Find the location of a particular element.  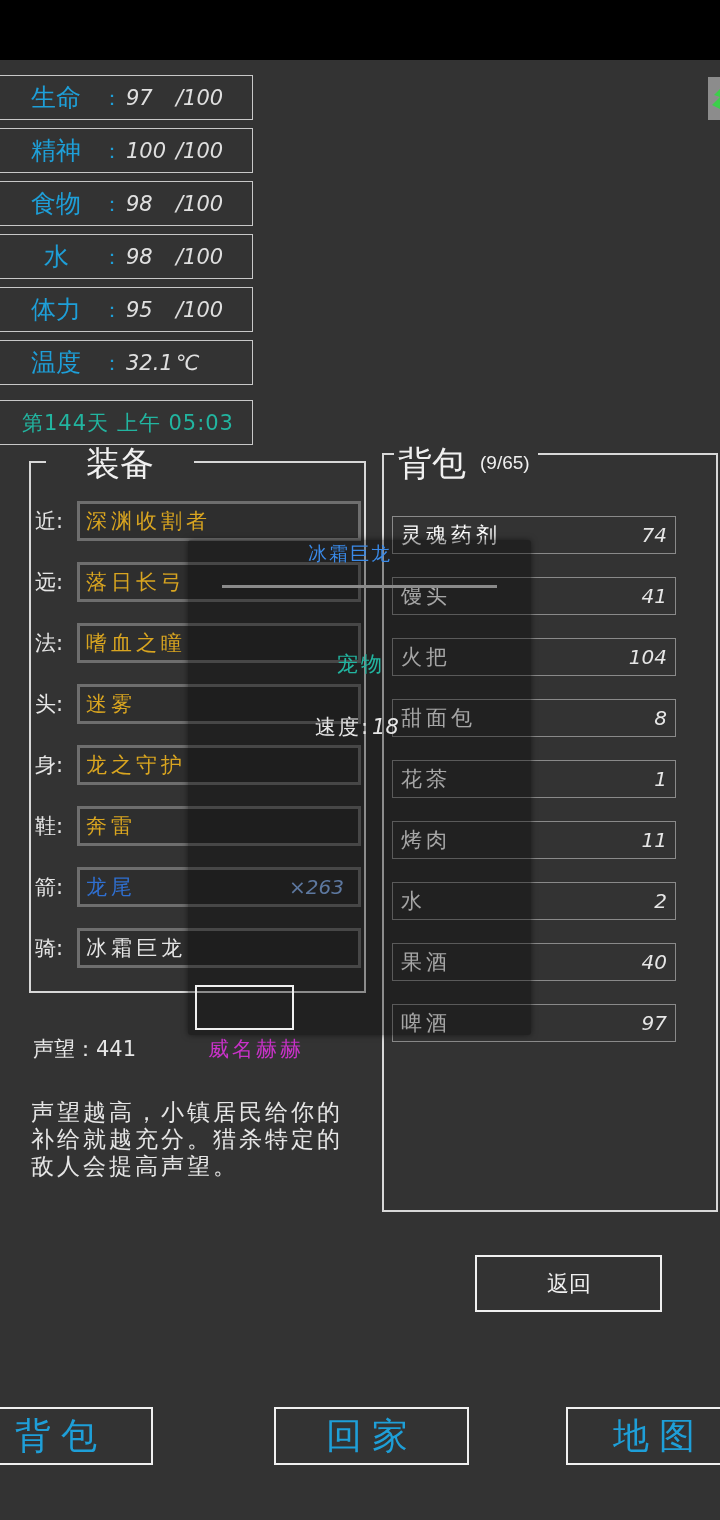

equipment-slot: 奔雷 is located at coordinates (219, 826).